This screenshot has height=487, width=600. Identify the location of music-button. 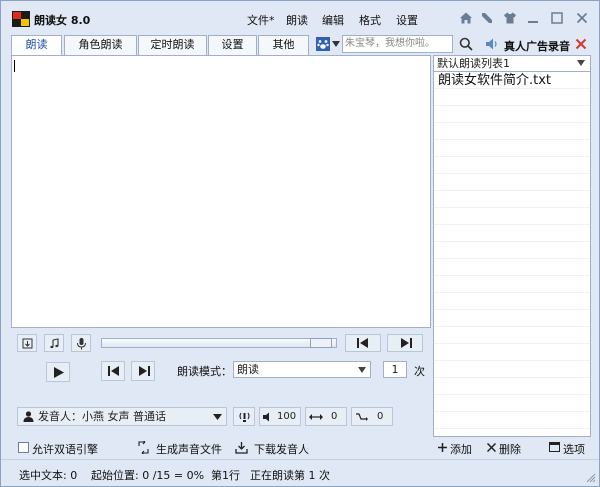
(54, 343).